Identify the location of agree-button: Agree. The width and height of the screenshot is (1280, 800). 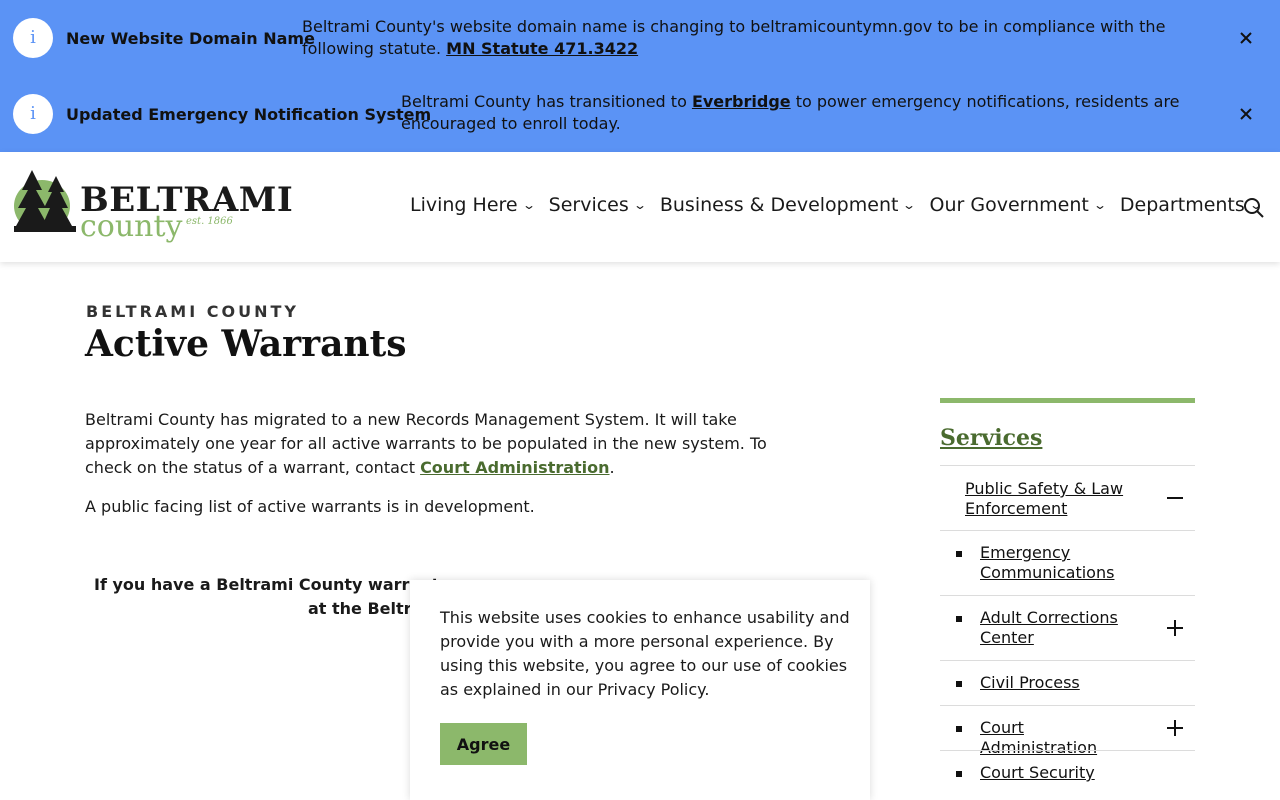
(483, 744).